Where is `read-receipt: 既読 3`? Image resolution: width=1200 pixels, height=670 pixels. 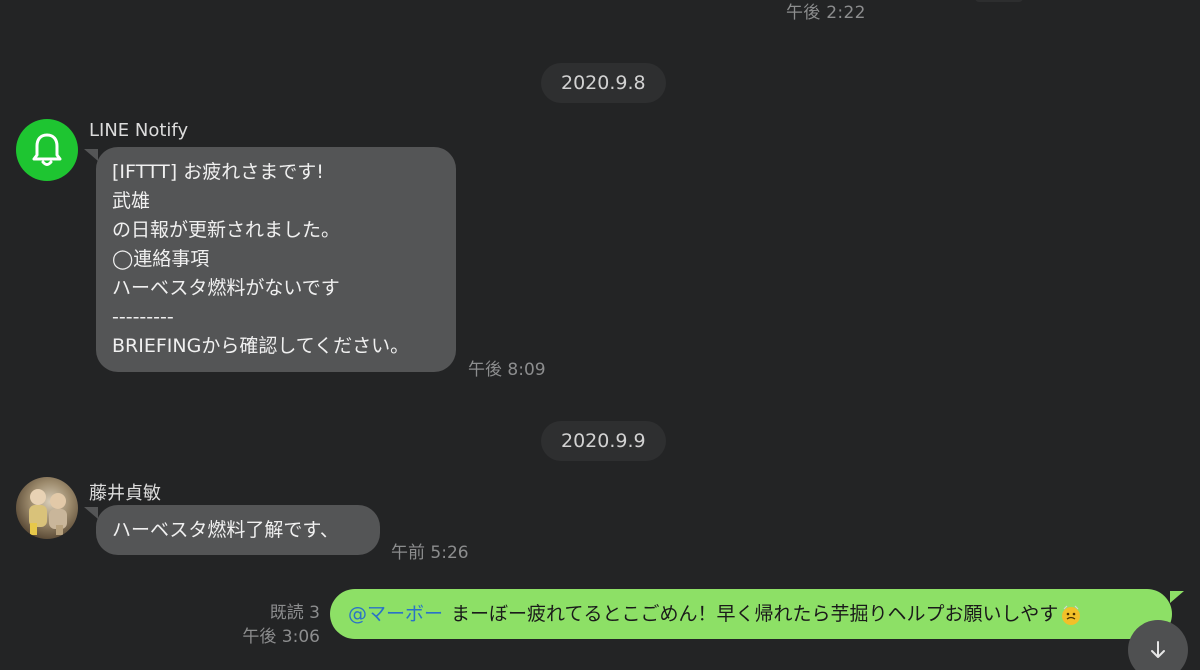 read-receipt: 既読 3 is located at coordinates (294, 613).